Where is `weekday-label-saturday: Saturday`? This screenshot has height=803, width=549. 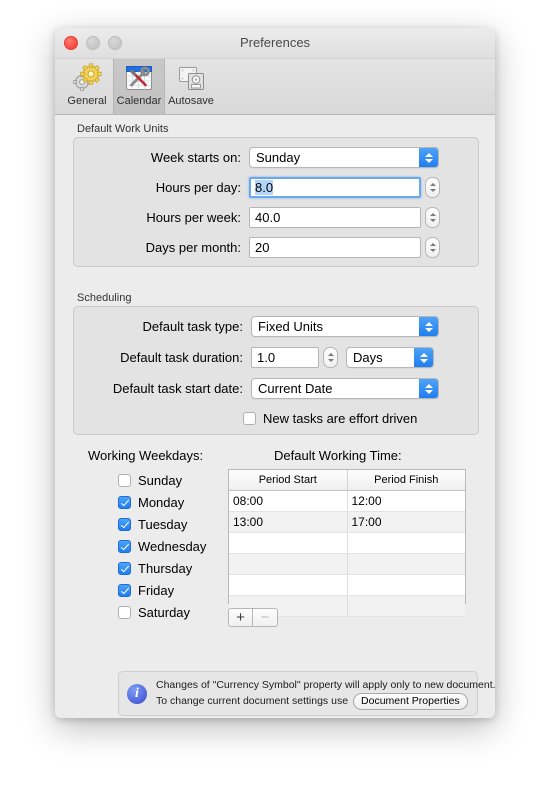
weekday-label-saturday: Saturday is located at coordinates (164, 612).